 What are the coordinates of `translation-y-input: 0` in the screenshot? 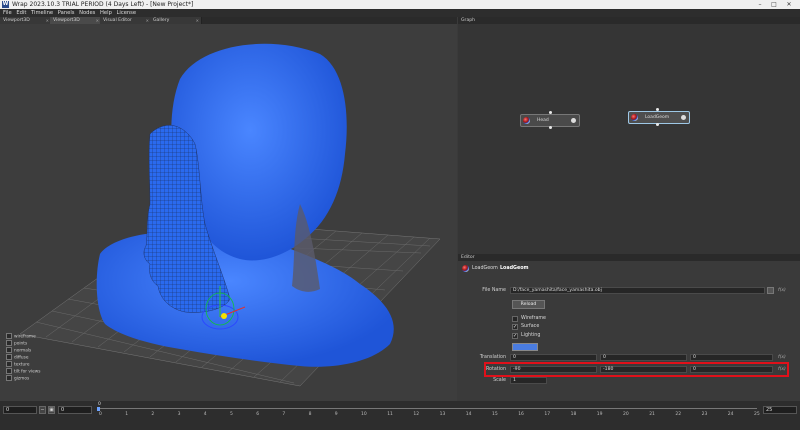 It's located at (643, 357).